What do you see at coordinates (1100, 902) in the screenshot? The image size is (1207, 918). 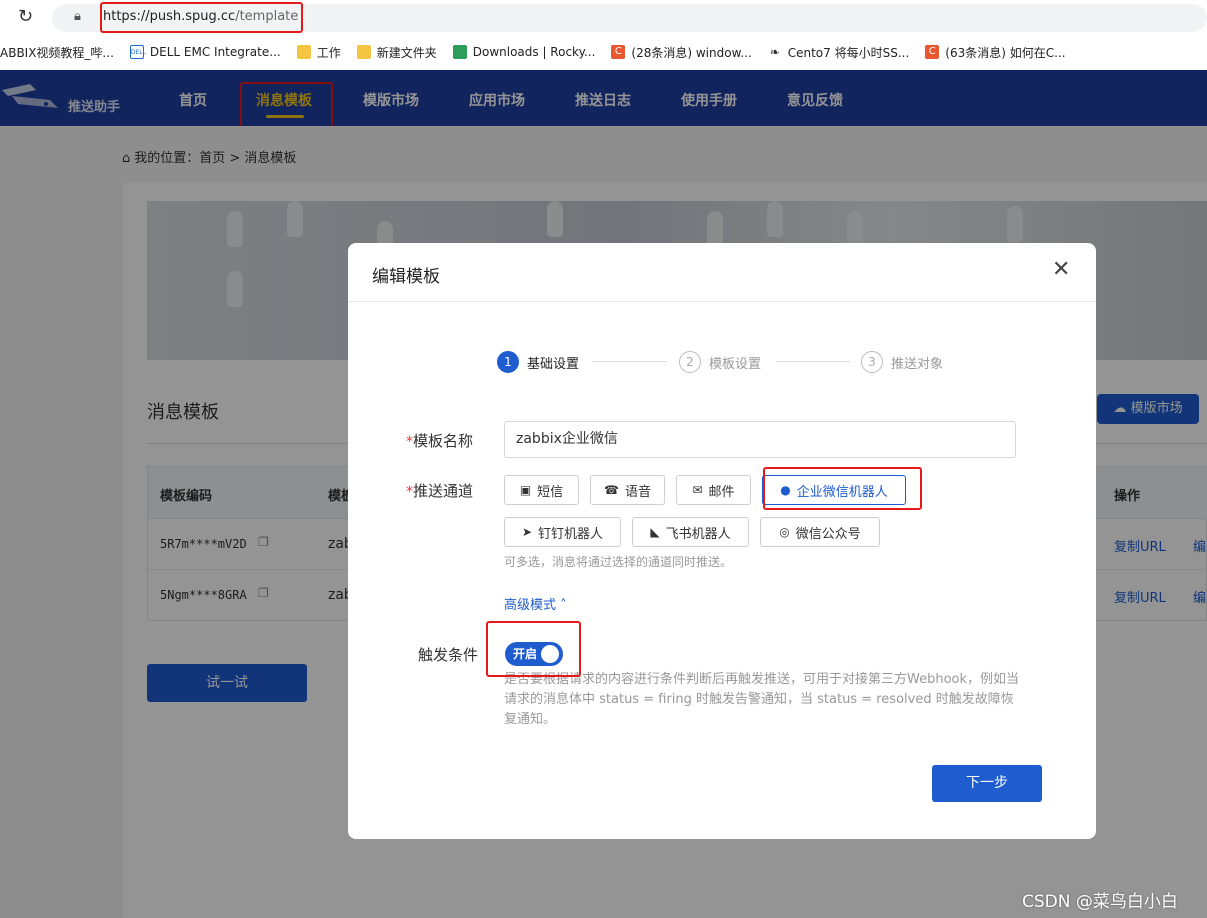 I see `watermark: CSDN @菜鸟白小白` at bounding box center [1100, 902].